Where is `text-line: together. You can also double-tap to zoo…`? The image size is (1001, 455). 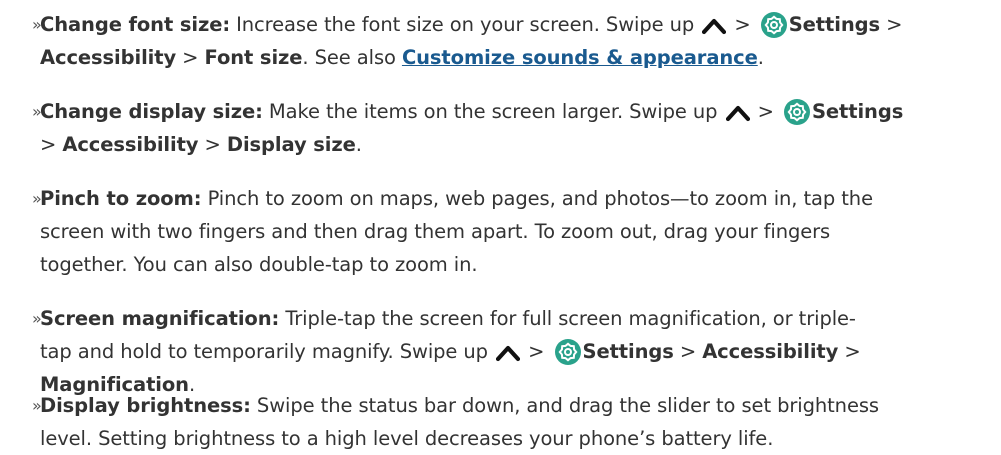 text-line: together. You can also double-tap to zoo… is located at coordinates (512, 264).